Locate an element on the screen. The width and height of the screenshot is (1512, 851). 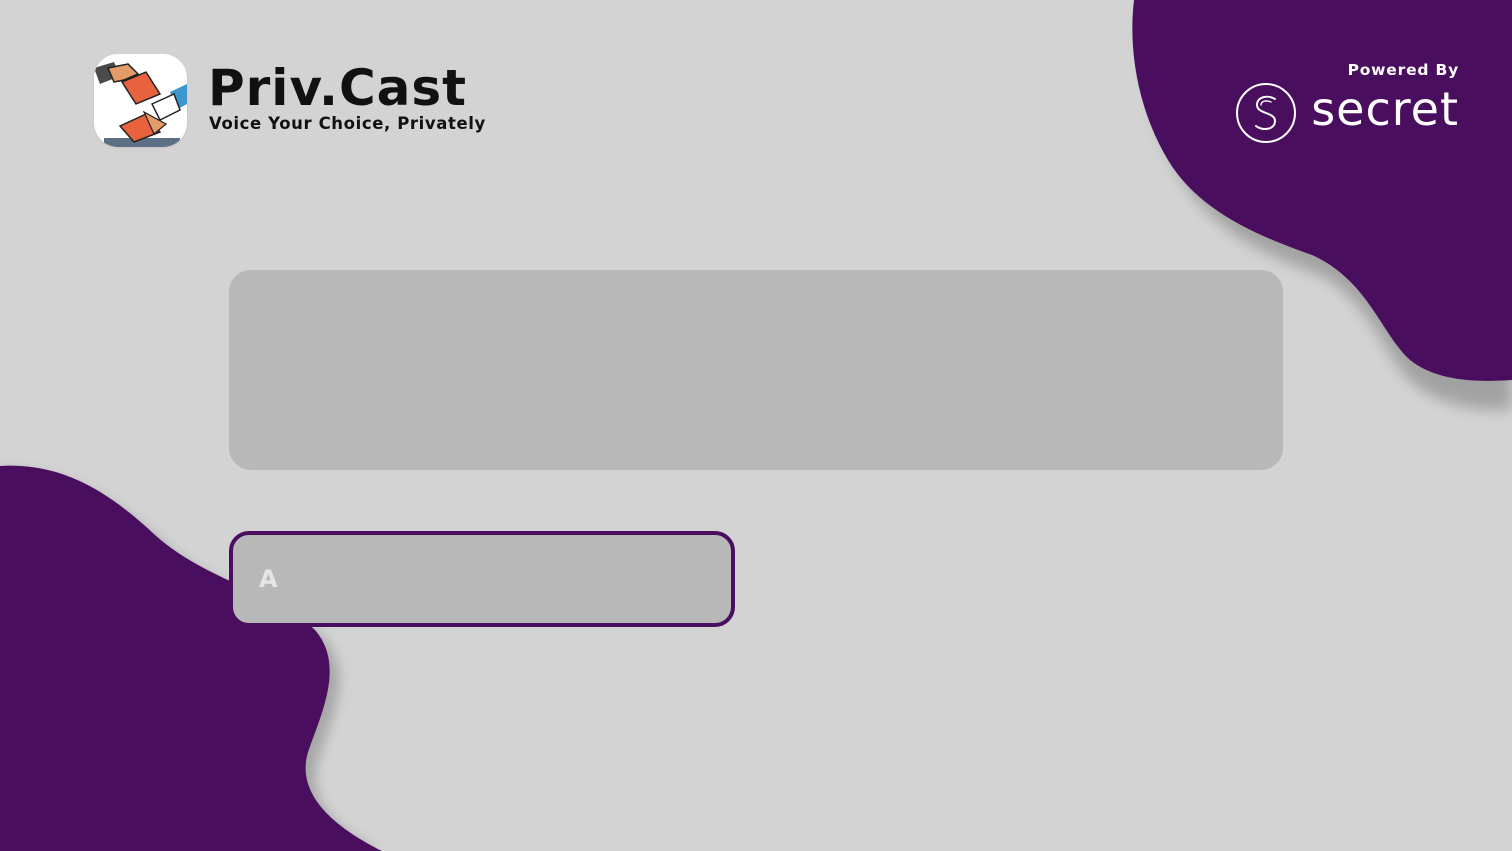
secret-wordmark: secret is located at coordinates (1385, 109).